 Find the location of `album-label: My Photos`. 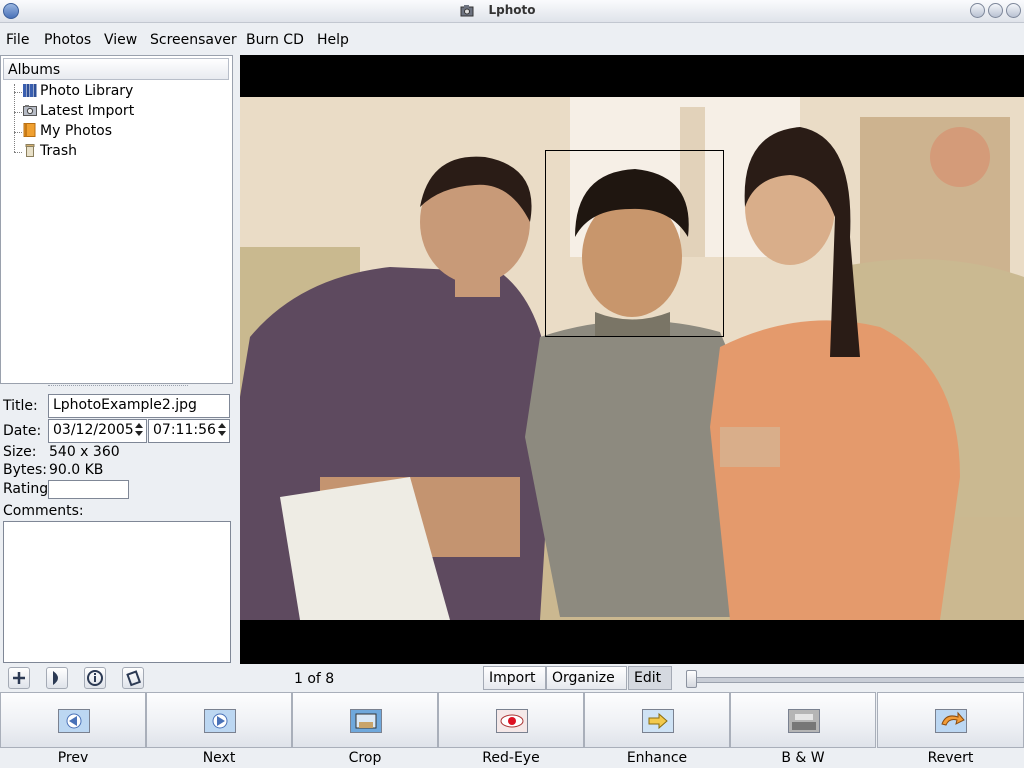

album-label: My Photos is located at coordinates (76, 131).